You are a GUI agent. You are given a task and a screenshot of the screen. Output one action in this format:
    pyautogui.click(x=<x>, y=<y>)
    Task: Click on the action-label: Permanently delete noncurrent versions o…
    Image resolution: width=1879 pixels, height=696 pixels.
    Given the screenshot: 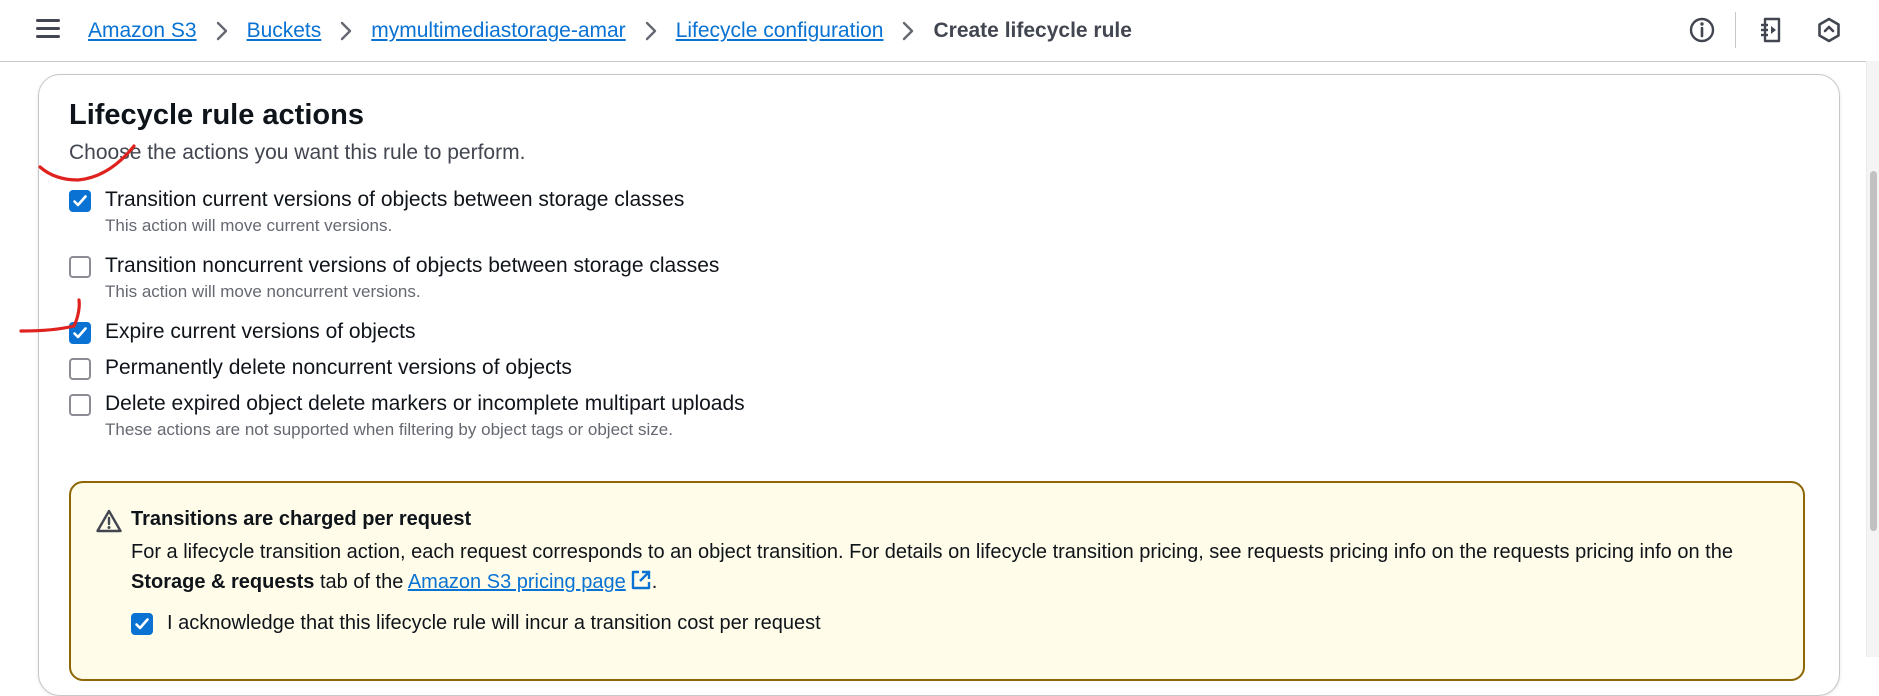 What is the action you would take?
    pyautogui.click(x=338, y=368)
    